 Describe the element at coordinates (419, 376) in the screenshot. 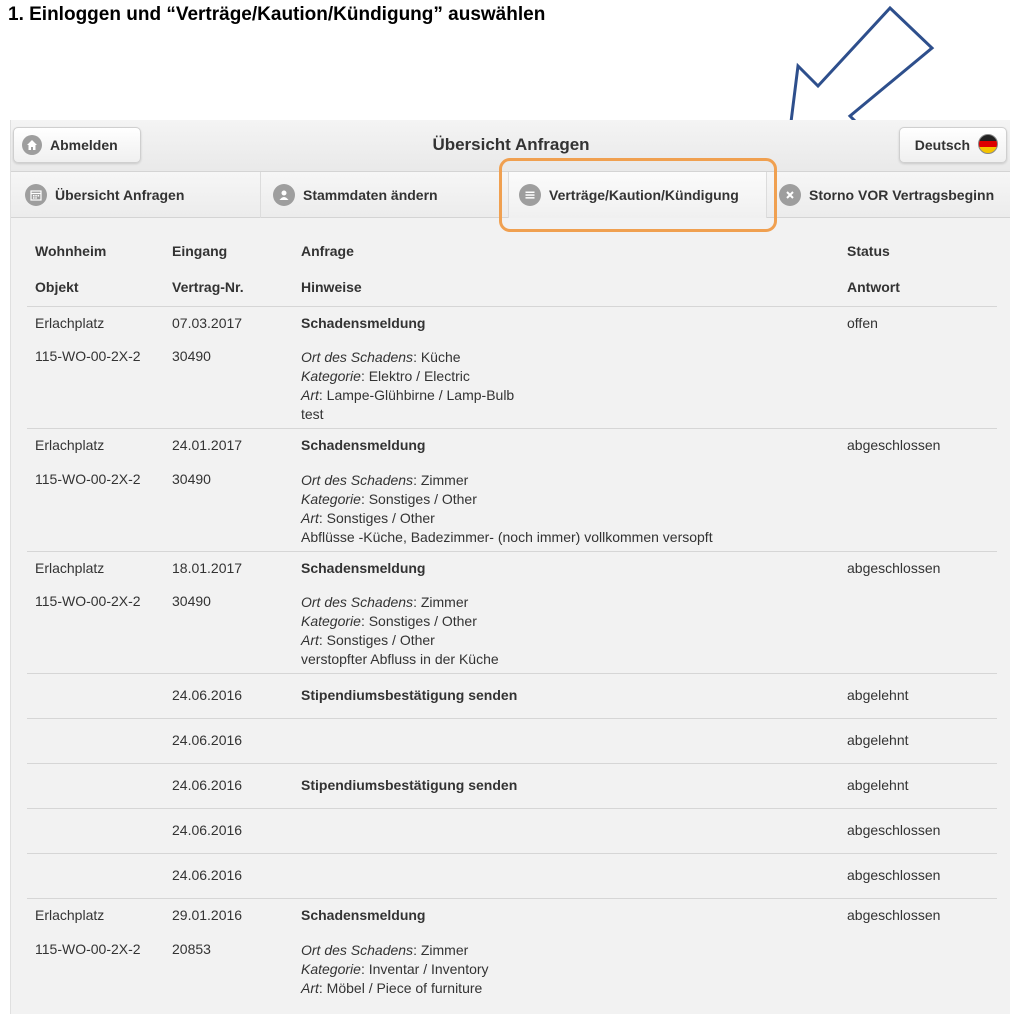

I see `kategorie-value: Elektro / Electric` at that location.